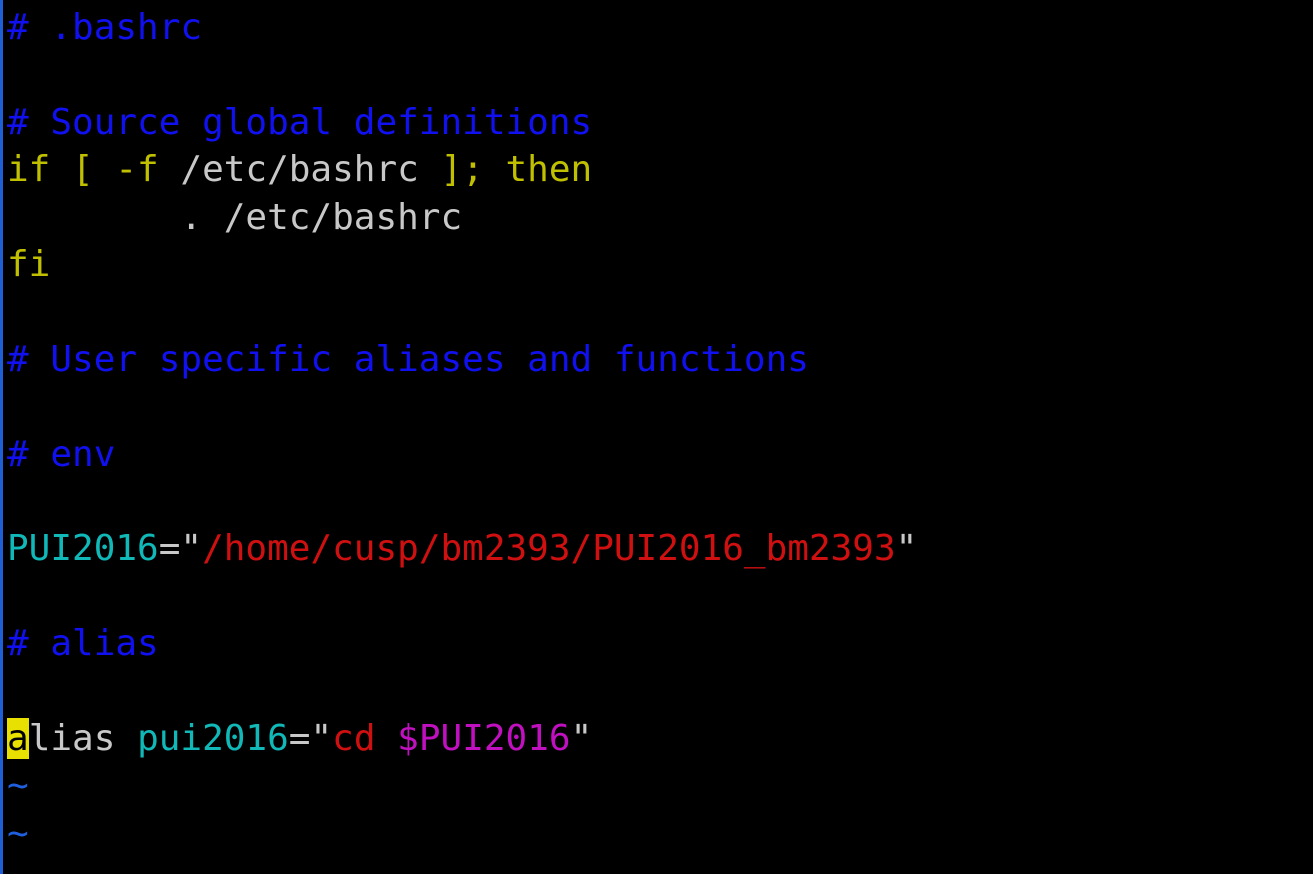 The image size is (1313, 874). What do you see at coordinates (310, 170) in the screenshot?
I see `code-token-default: /etc/bashrc` at bounding box center [310, 170].